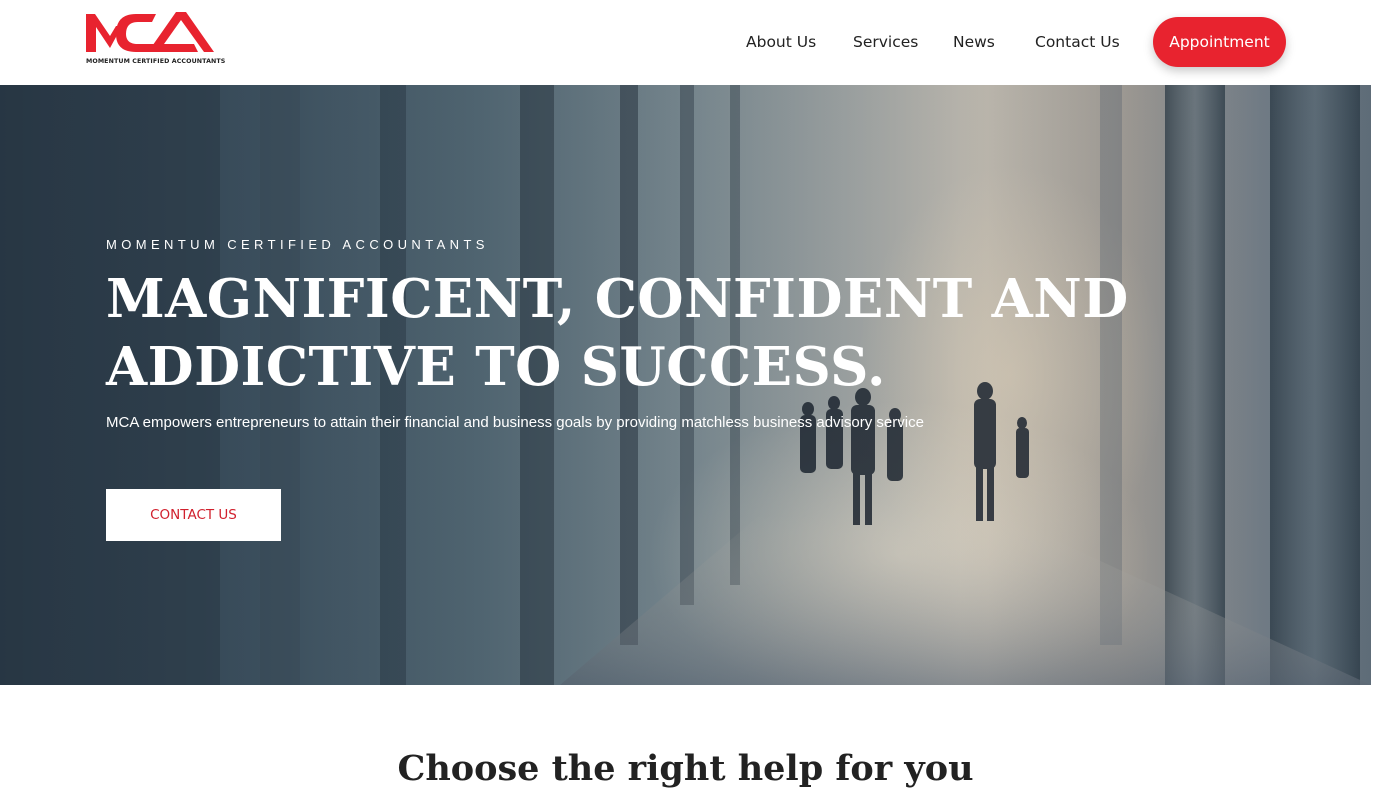 The image size is (1386, 804). Describe the element at coordinates (781, 42) in the screenshot. I see `nav-about-us: About Us` at that location.